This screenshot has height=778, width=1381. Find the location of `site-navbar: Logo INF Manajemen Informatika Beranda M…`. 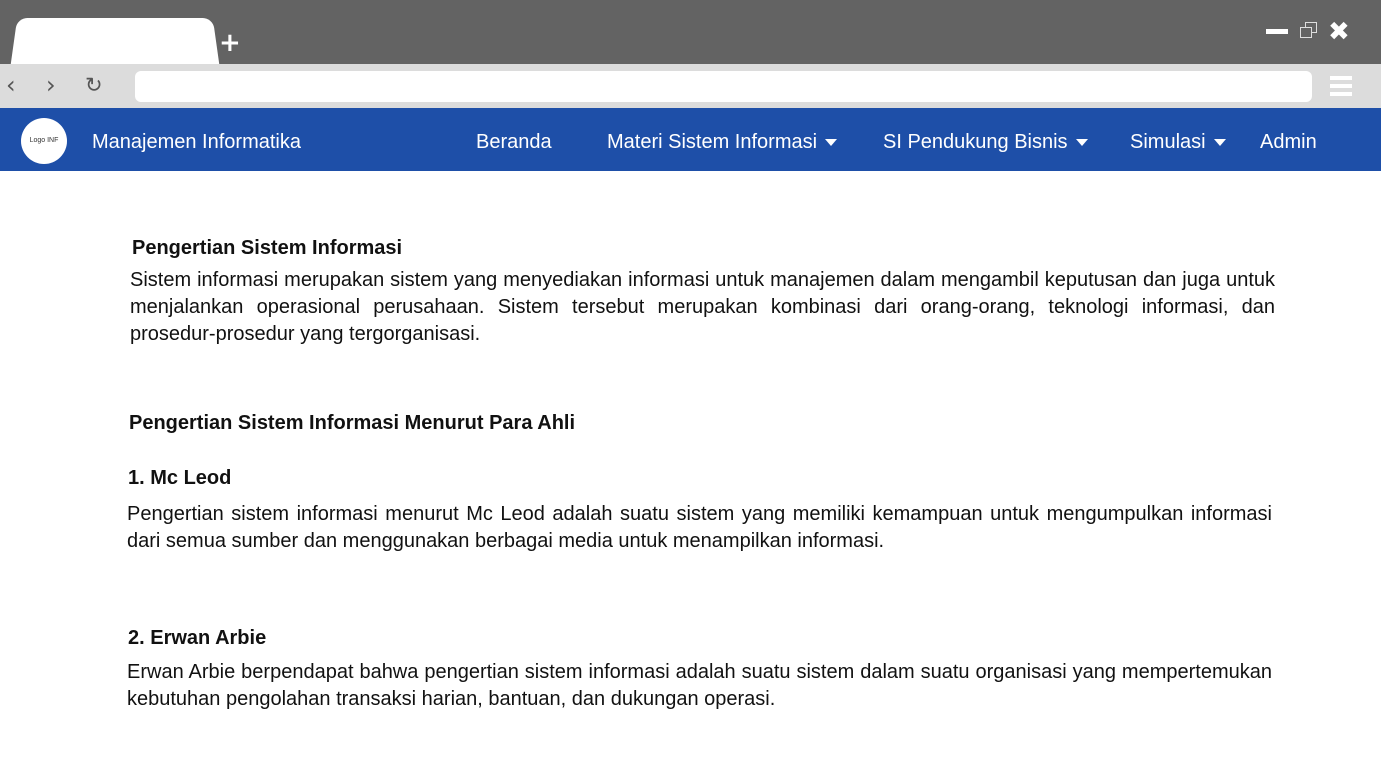

site-navbar: Logo INF Manajemen Informatika Beranda M… is located at coordinates (690, 139).